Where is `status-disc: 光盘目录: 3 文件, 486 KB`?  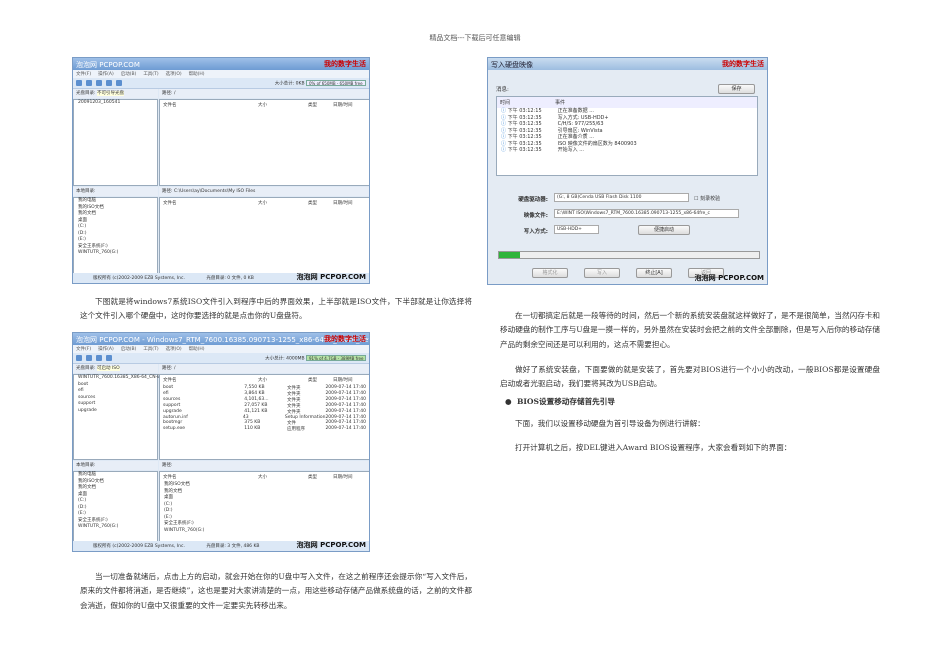 status-disc: 光盘目录: 3 文件, 486 KB is located at coordinates (233, 546).